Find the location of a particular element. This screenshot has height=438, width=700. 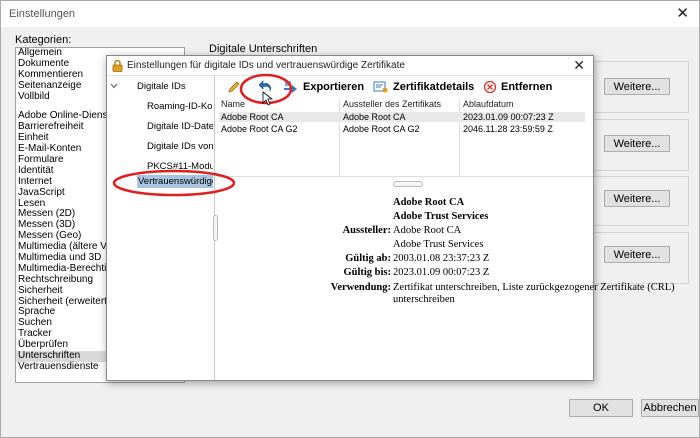

back-arrow-icon is located at coordinates (265, 86).